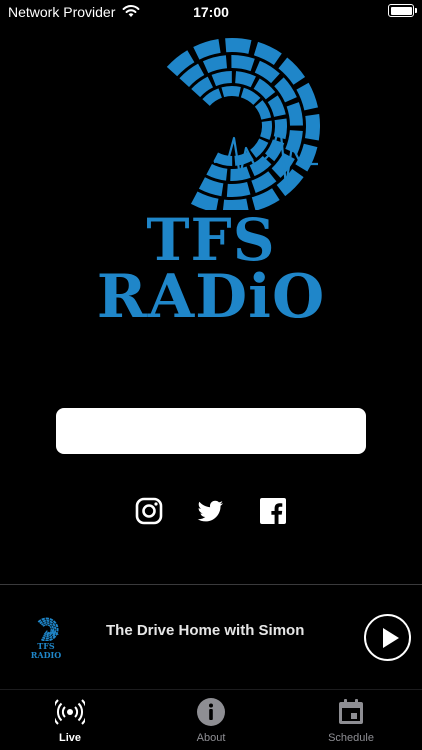 Image resolution: width=422 pixels, height=750 pixels. Describe the element at coordinates (46, 646) in the screenshot. I see `mini-logo-tfs: TFS` at that location.